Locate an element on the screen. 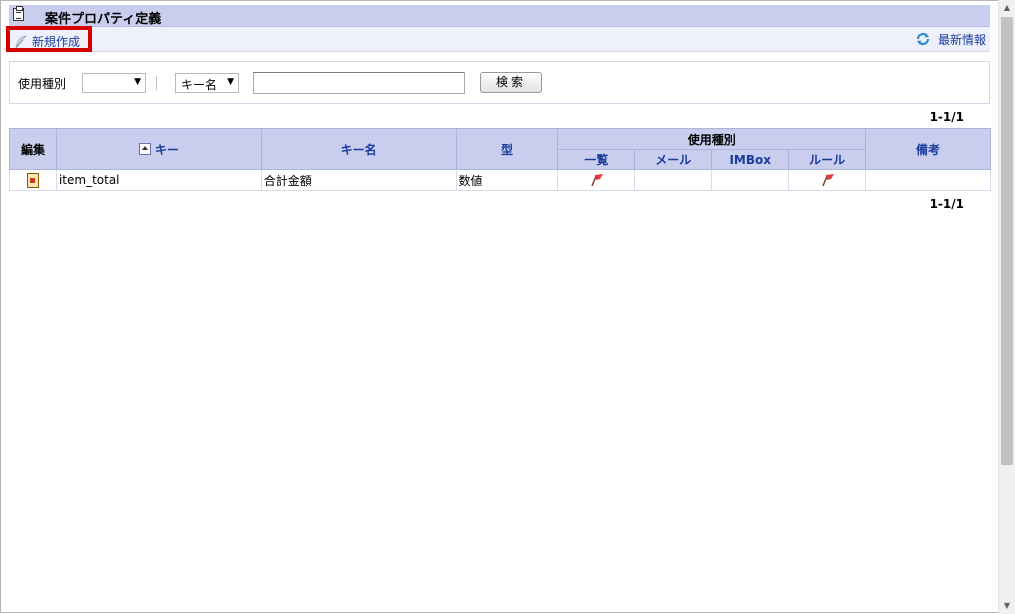 This screenshot has width=1015, height=614. usage-type-select: ▼ is located at coordinates (114, 83).